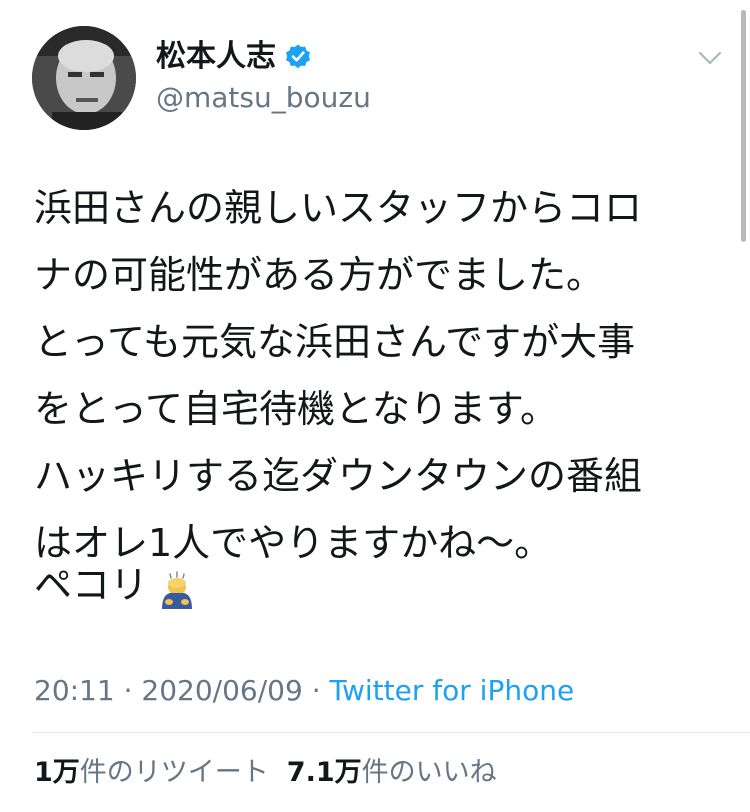  I want to click on tweet-line: ナの可能性がある方がでました。, so click(319, 275).